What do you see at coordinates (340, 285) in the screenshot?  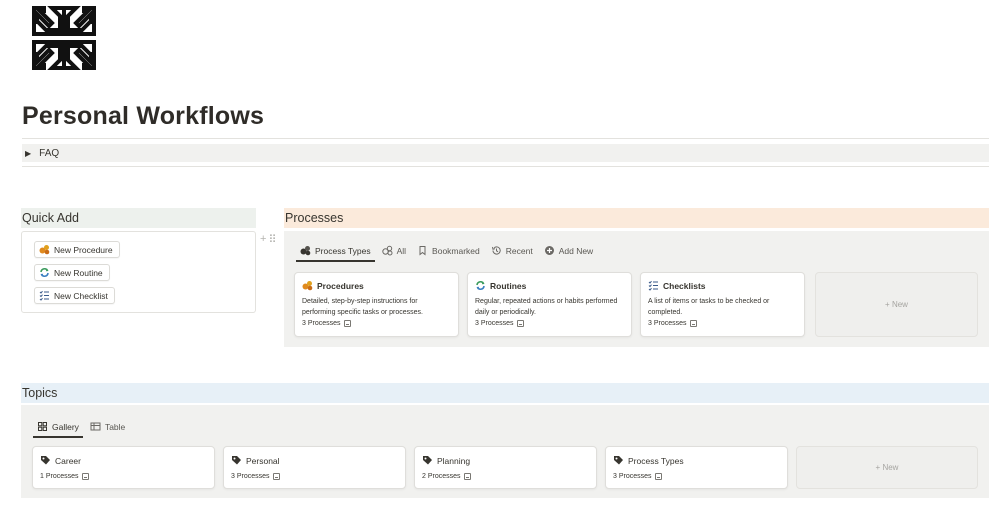 I see `card-title: Procedures` at bounding box center [340, 285].